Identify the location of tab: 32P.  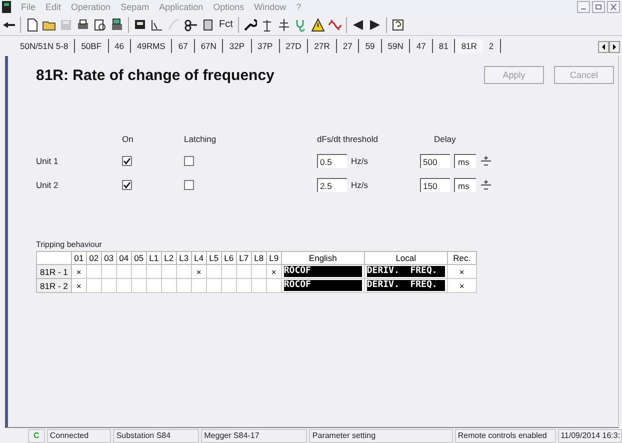
(237, 46).